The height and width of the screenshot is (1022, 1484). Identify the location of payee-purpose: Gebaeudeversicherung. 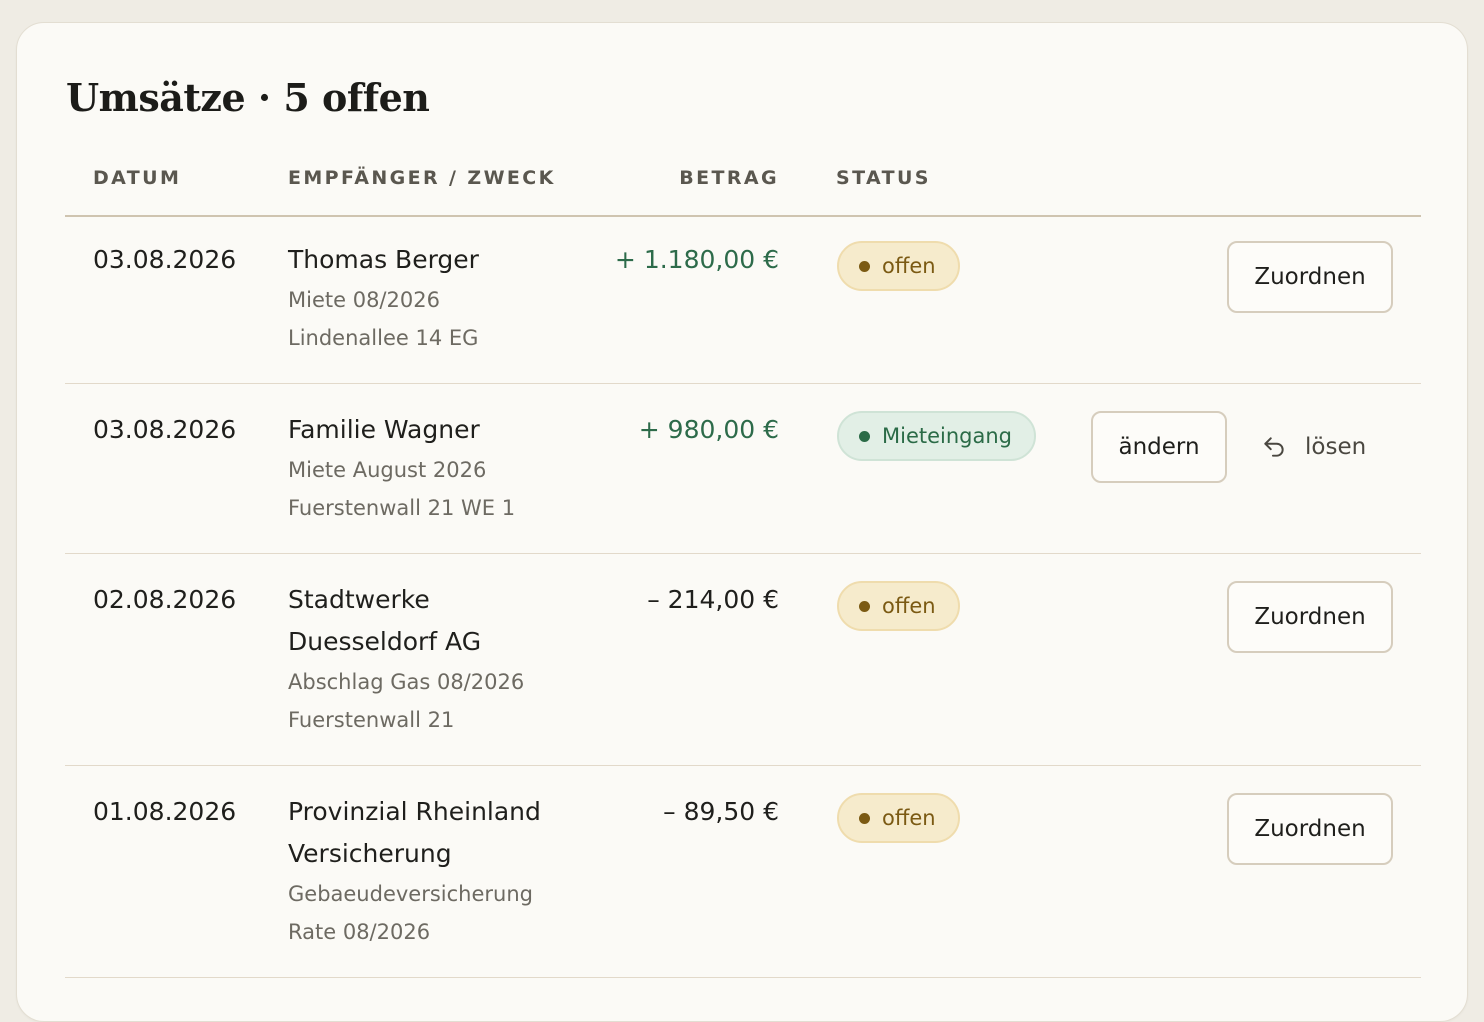
(410, 894).